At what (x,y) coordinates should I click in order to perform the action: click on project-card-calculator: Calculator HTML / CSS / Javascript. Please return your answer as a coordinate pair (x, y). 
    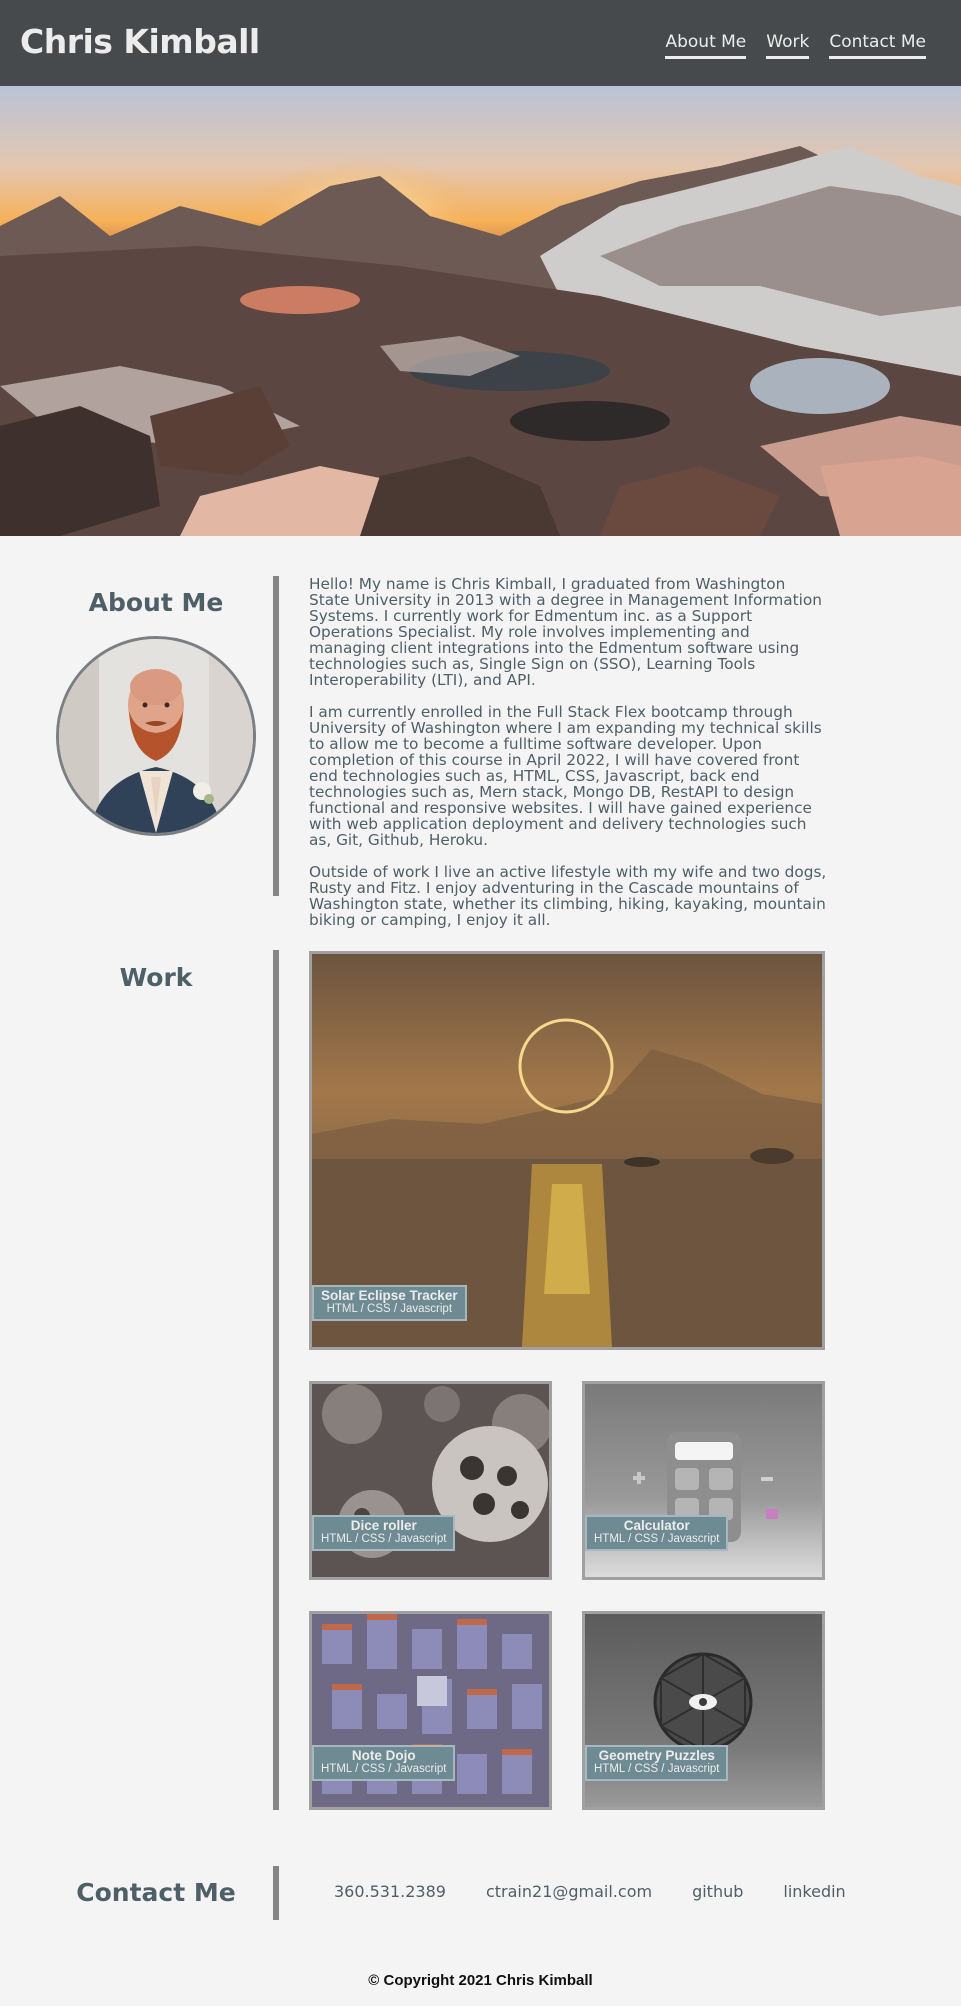
    Looking at the image, I should click on (703, 1480).